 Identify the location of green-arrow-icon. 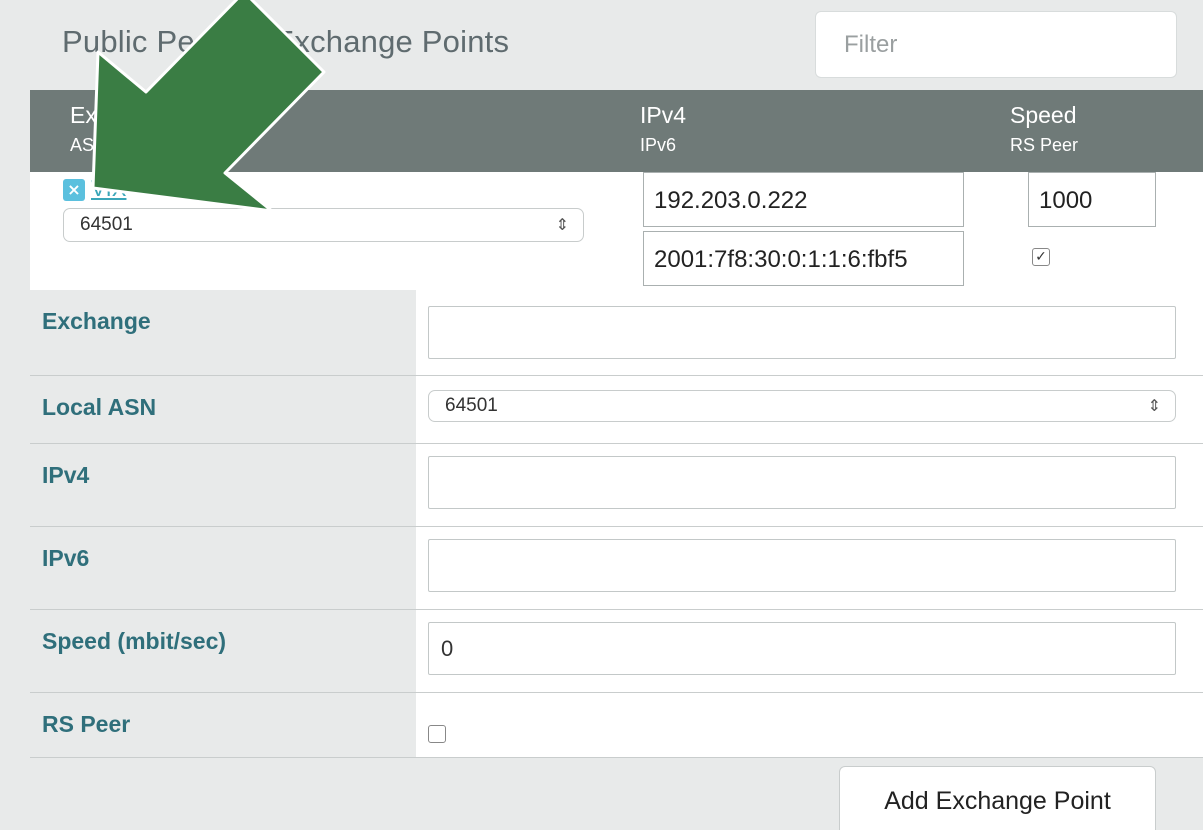
(208, 106).